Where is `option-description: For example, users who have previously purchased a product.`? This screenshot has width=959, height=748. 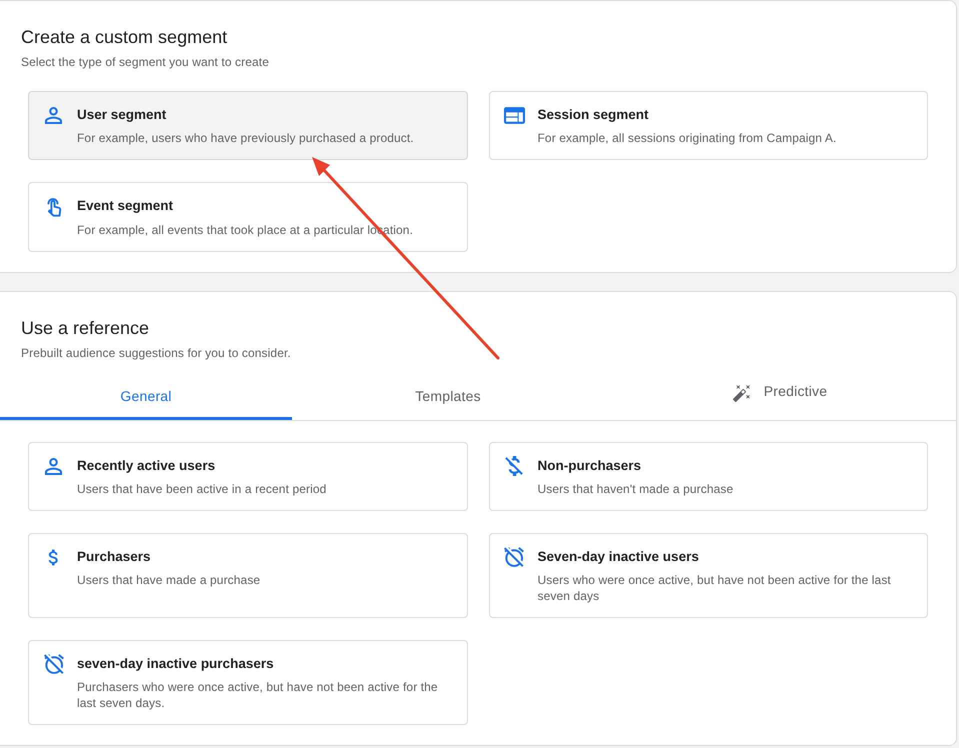
option-description: For example, users who have previously purchased a product. is located at coordinates (245, 138).